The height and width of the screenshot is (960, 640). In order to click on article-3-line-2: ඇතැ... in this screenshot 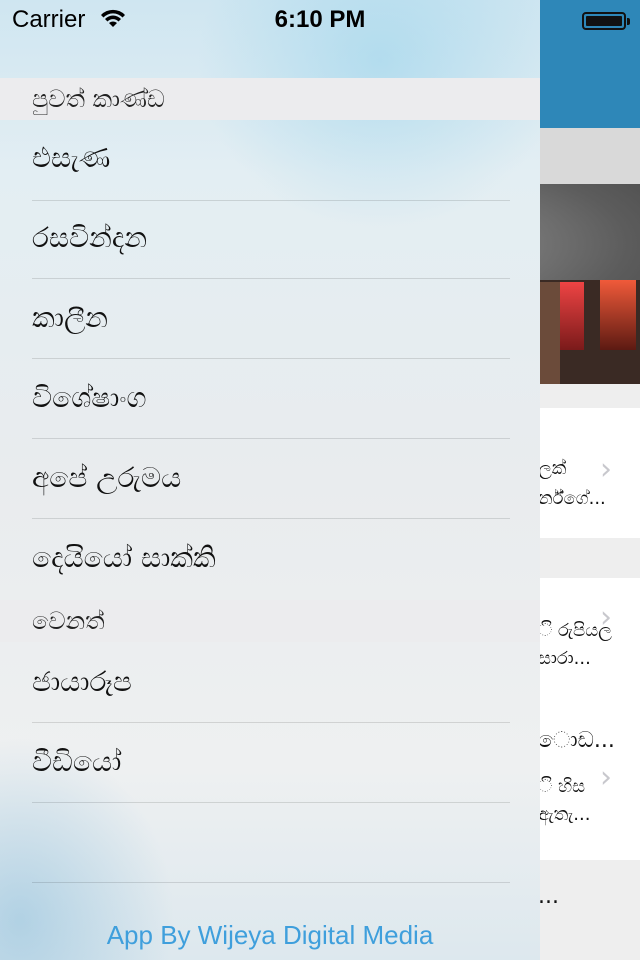, I will do `click(564, 814)`.